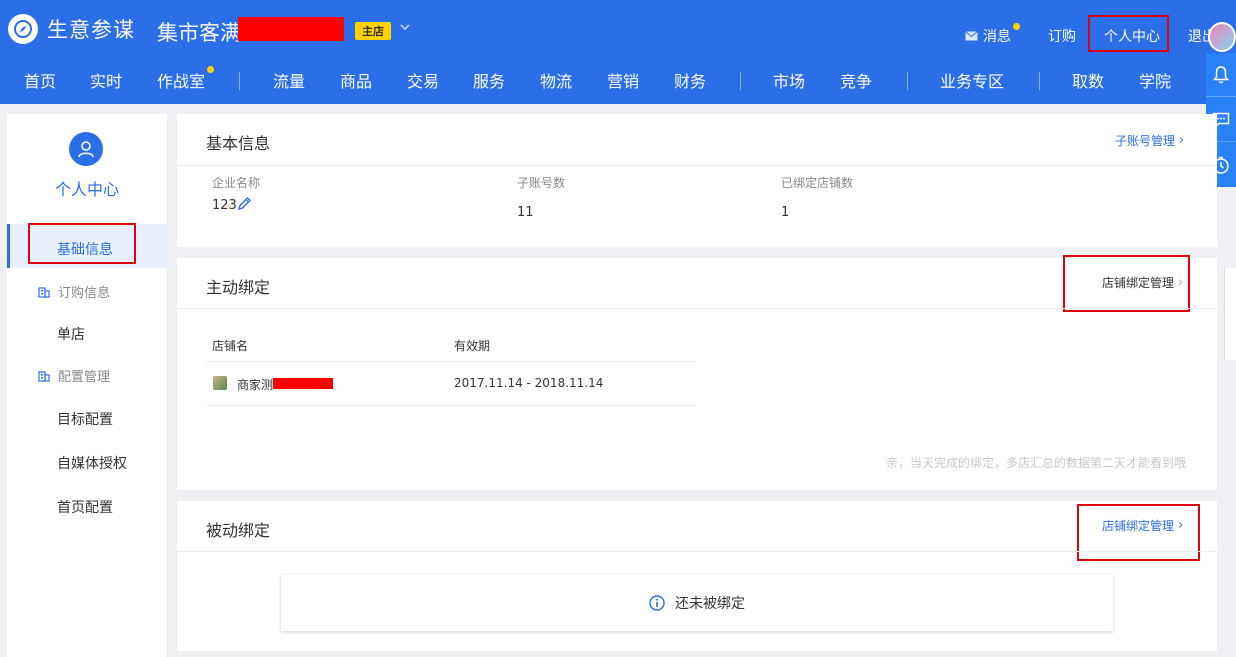 The height and width of the screenshot is (657, 1236). Describe the element at coordinates (84, 377) in the screenshot. I see `sidebar-group-label: 配置管理` at that location.